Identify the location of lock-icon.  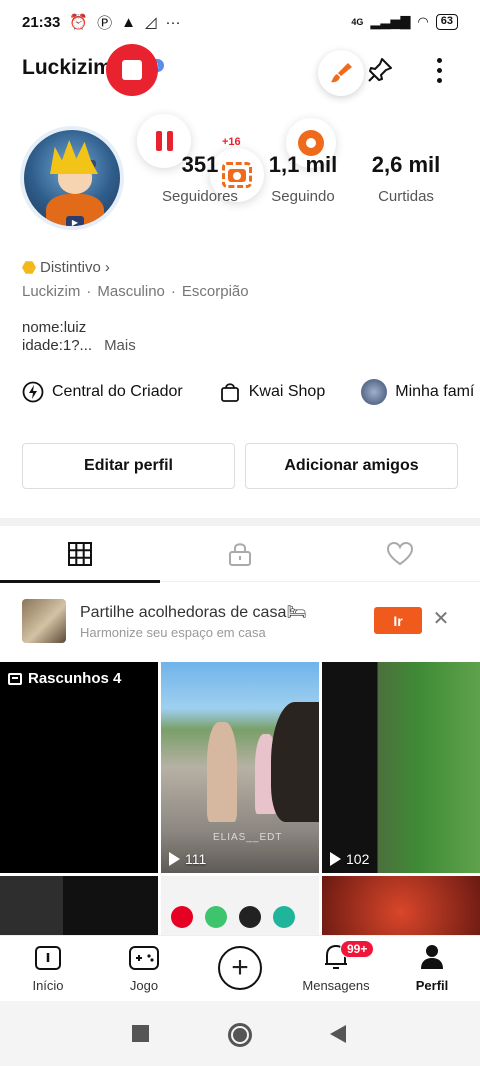
(240, 554).